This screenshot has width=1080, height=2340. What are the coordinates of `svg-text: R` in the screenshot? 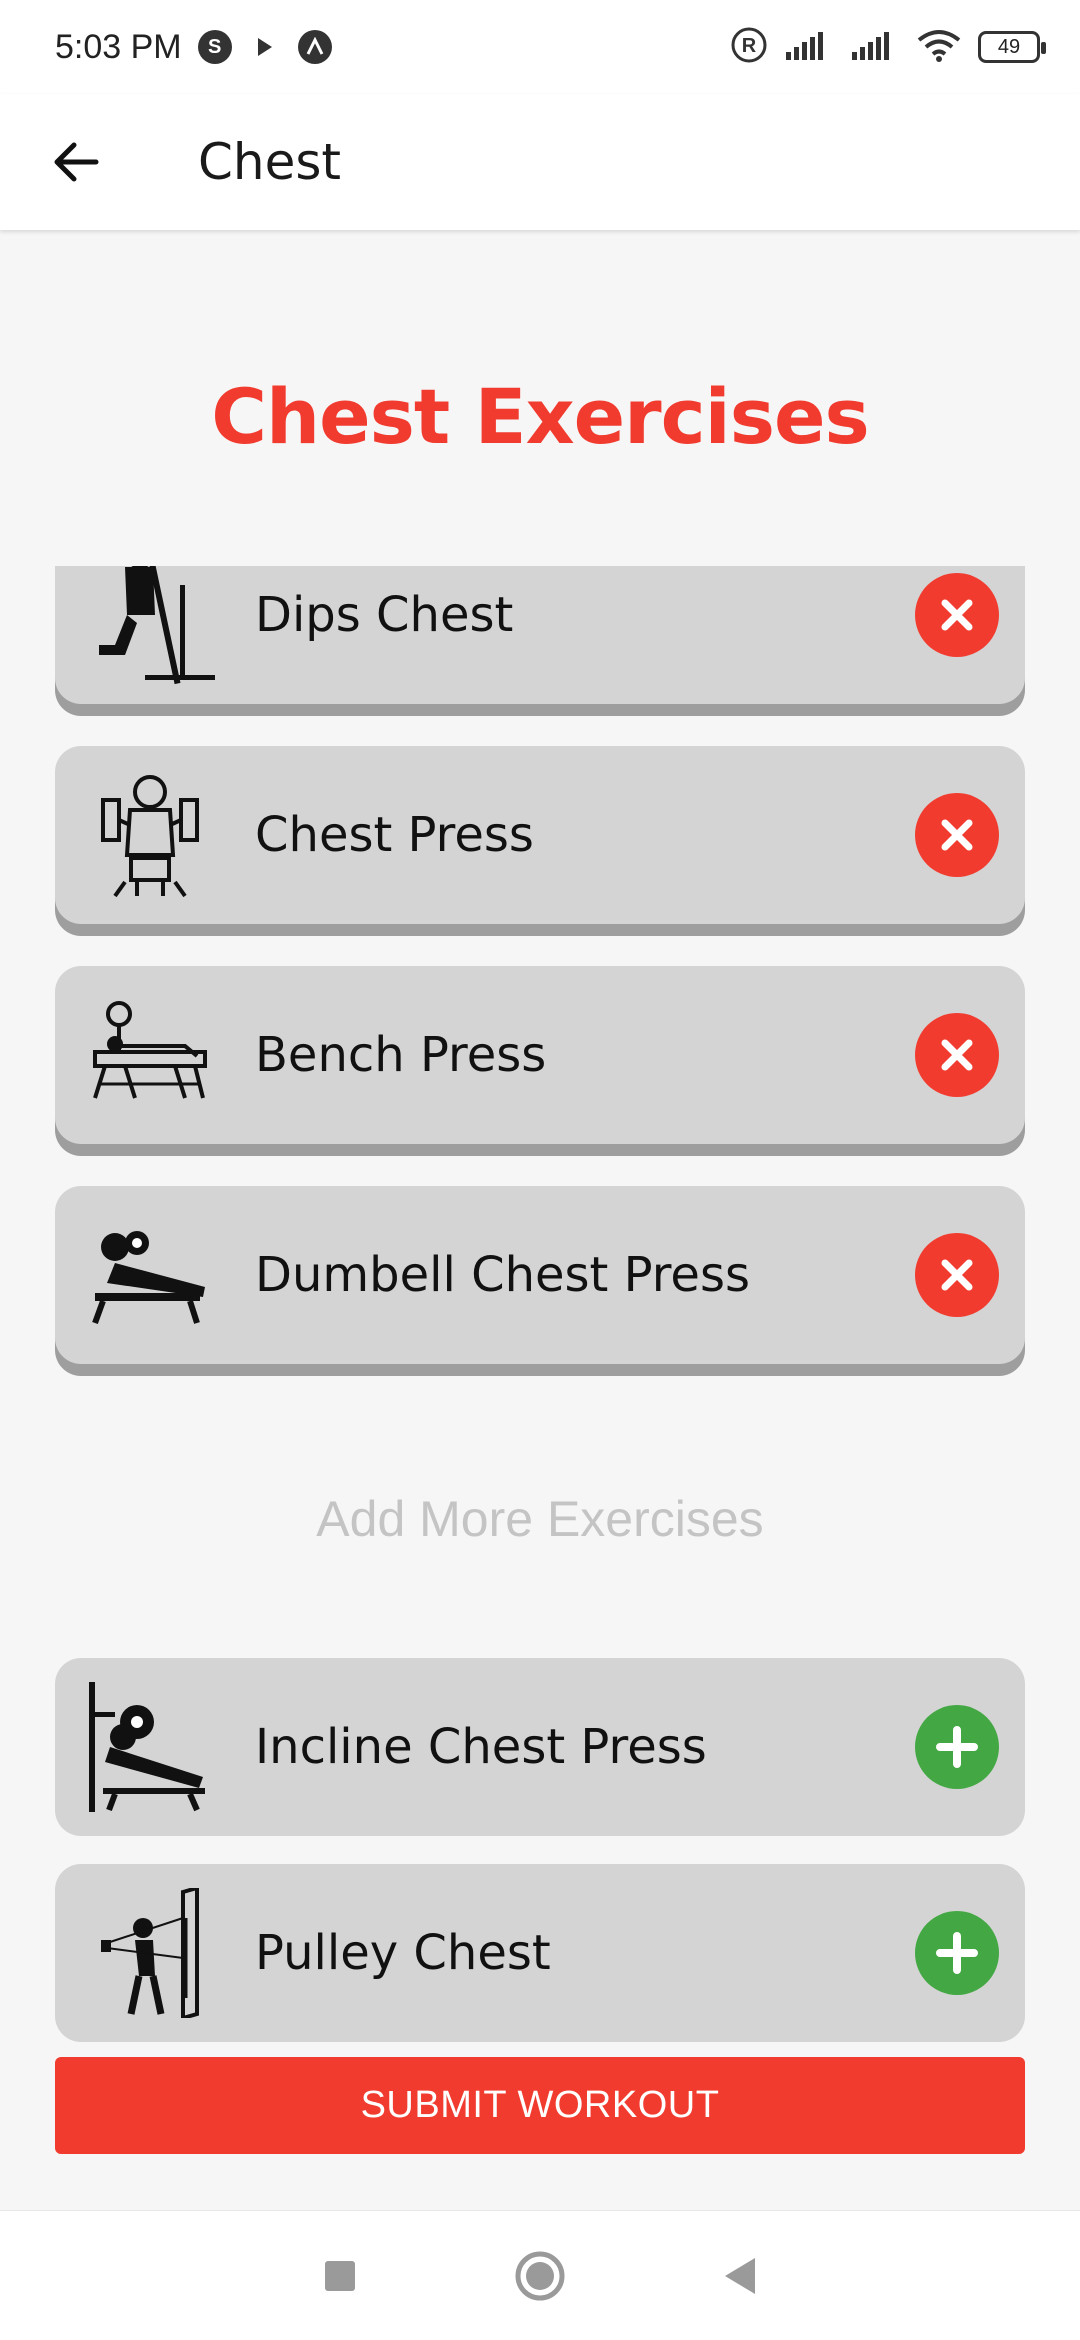 It's located at (749, 46).